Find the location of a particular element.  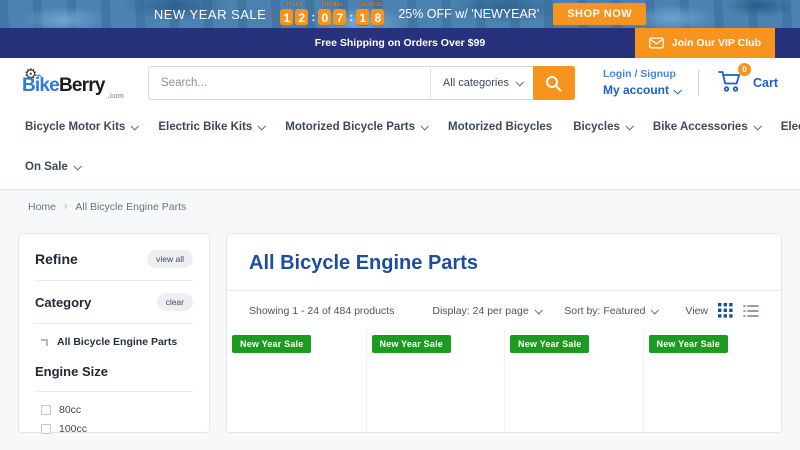

category-selector-value: All categories is located at coordinates (475, 83).